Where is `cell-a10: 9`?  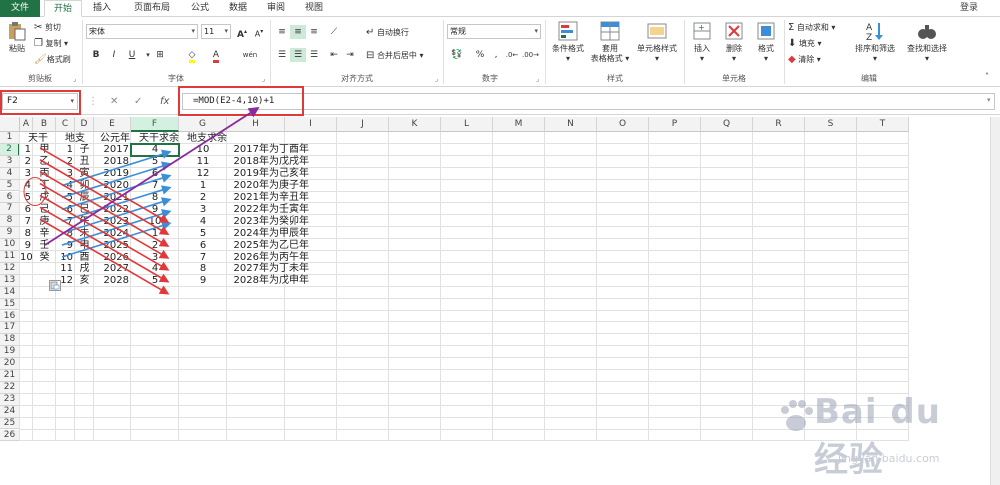 cell-a10: 9 is located at coordinates (26, 246).